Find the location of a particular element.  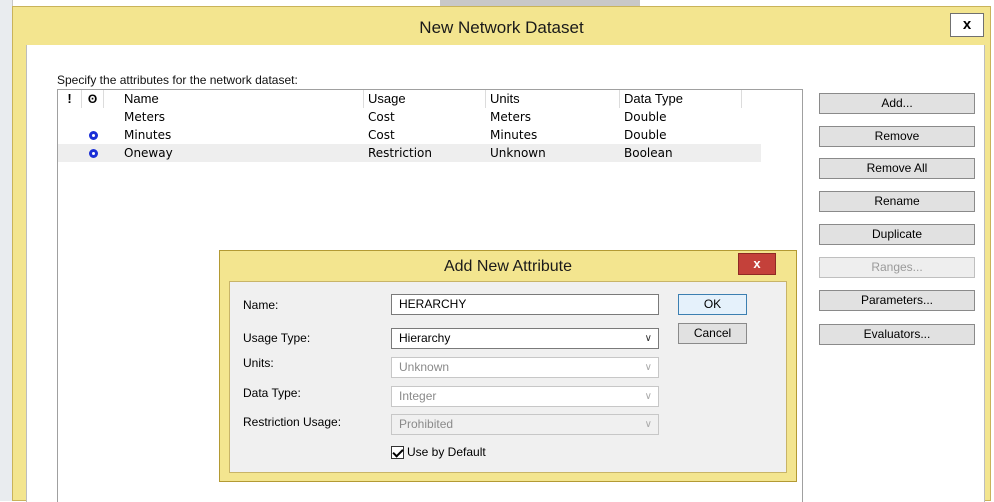

remove-all-button: Remove All is located at coordinates (897, 168).